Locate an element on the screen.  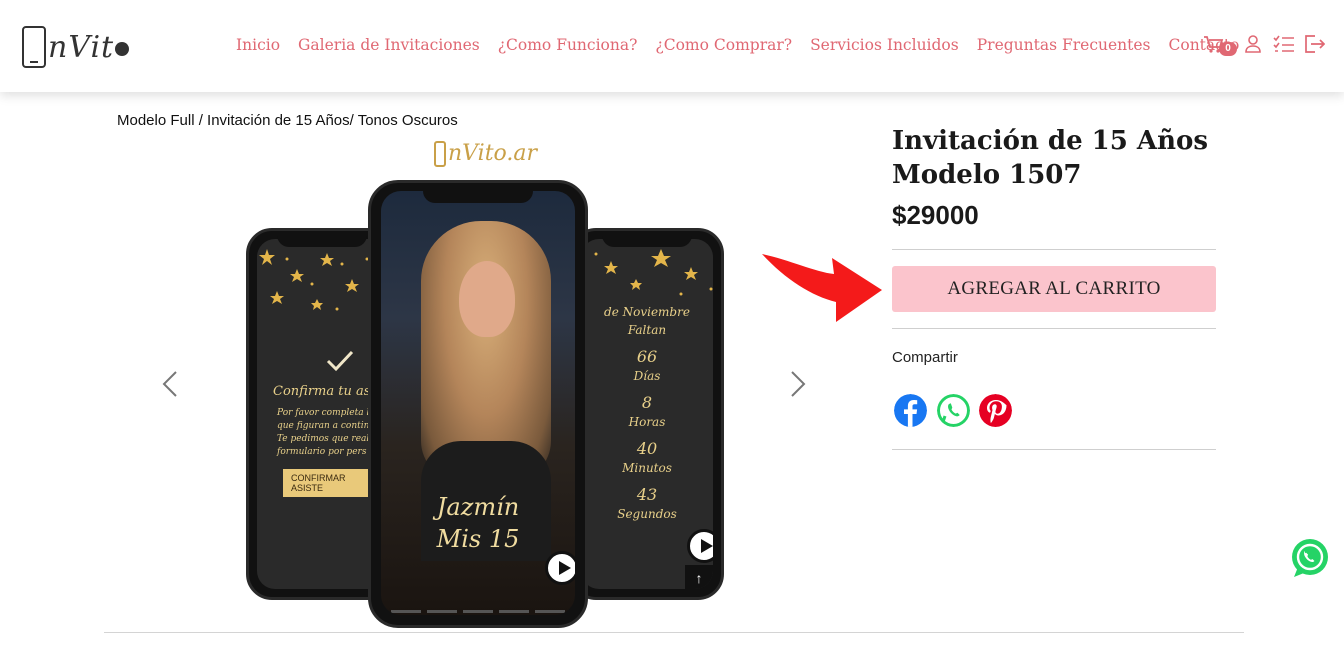
prev-arrow-icon is located at coordinates (170, 384).